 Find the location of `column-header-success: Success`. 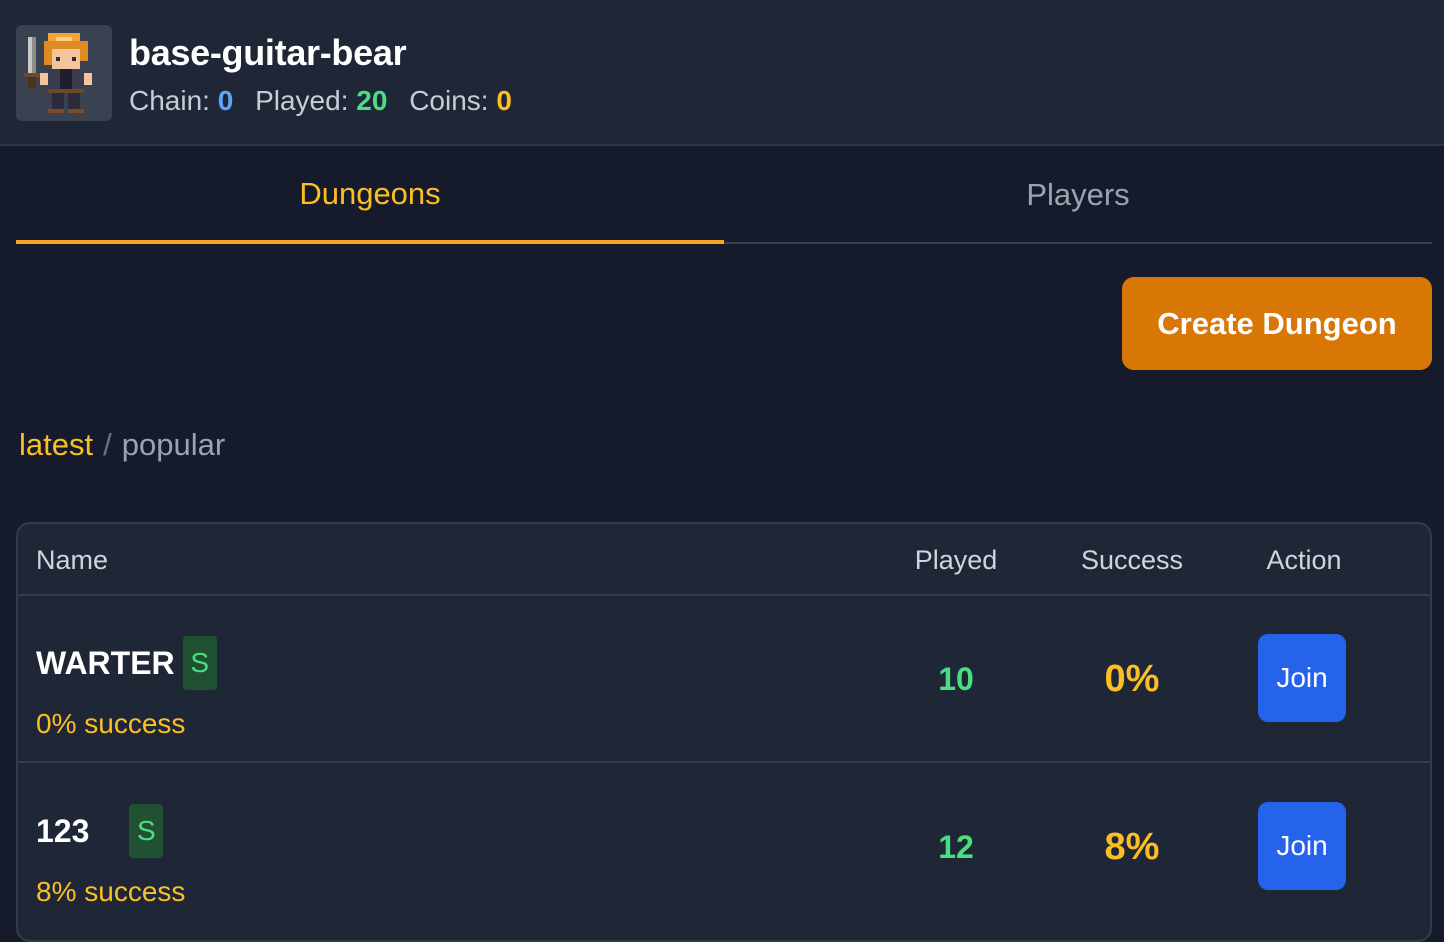

column-header-success: Success is located at coordinates (1132, 559).